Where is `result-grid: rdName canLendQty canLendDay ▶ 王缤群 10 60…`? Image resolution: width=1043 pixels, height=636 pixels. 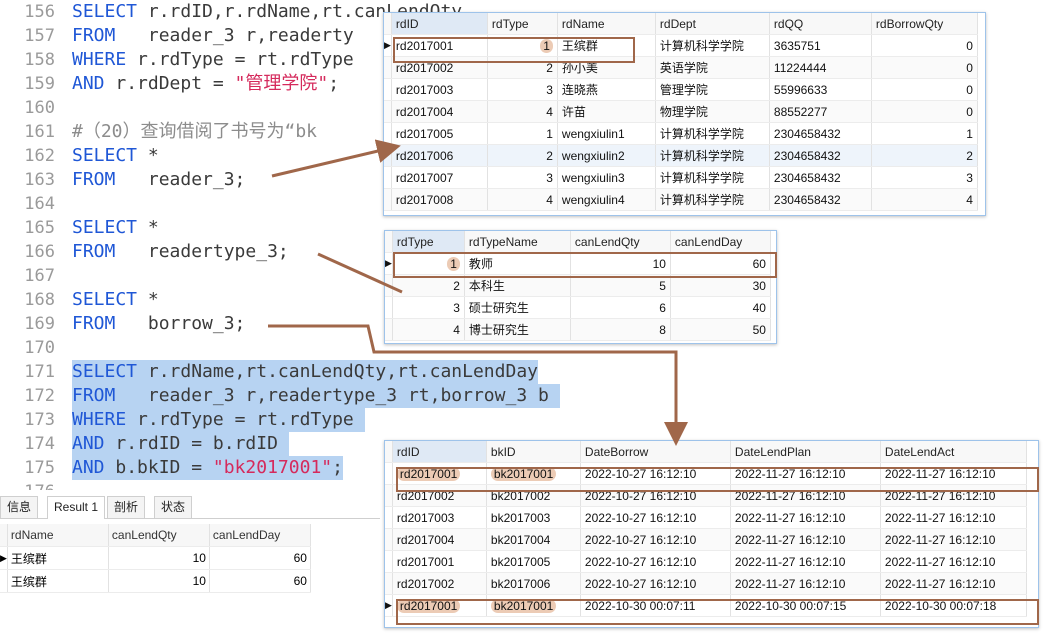
result-grid: rdName canLendQty canLendDay ▶ 王缤群 10 60… is located at coordinates (155, 558).